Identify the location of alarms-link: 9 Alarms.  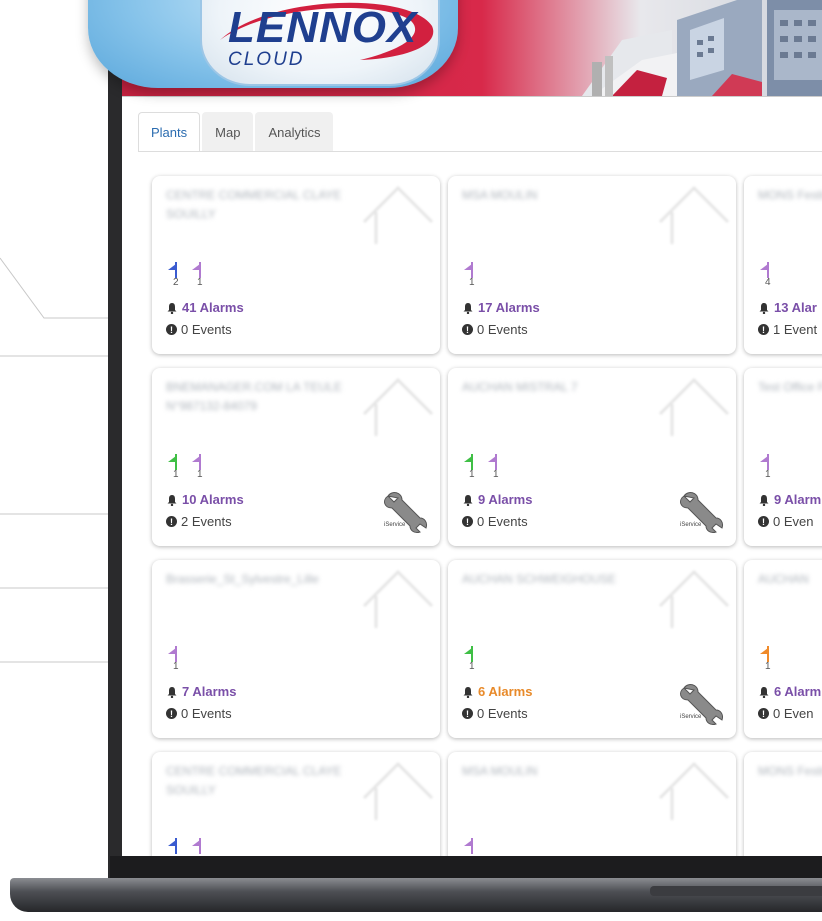
(497, 499).